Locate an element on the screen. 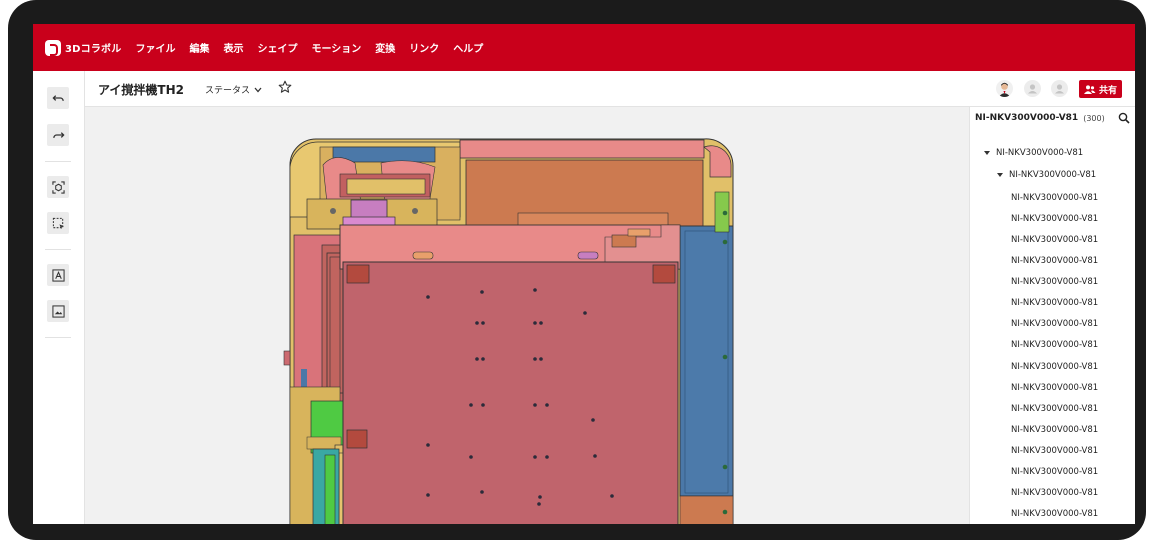 The image size is (1152, 540). status-dropdown: ステータス is located at coordinates (233, 89).